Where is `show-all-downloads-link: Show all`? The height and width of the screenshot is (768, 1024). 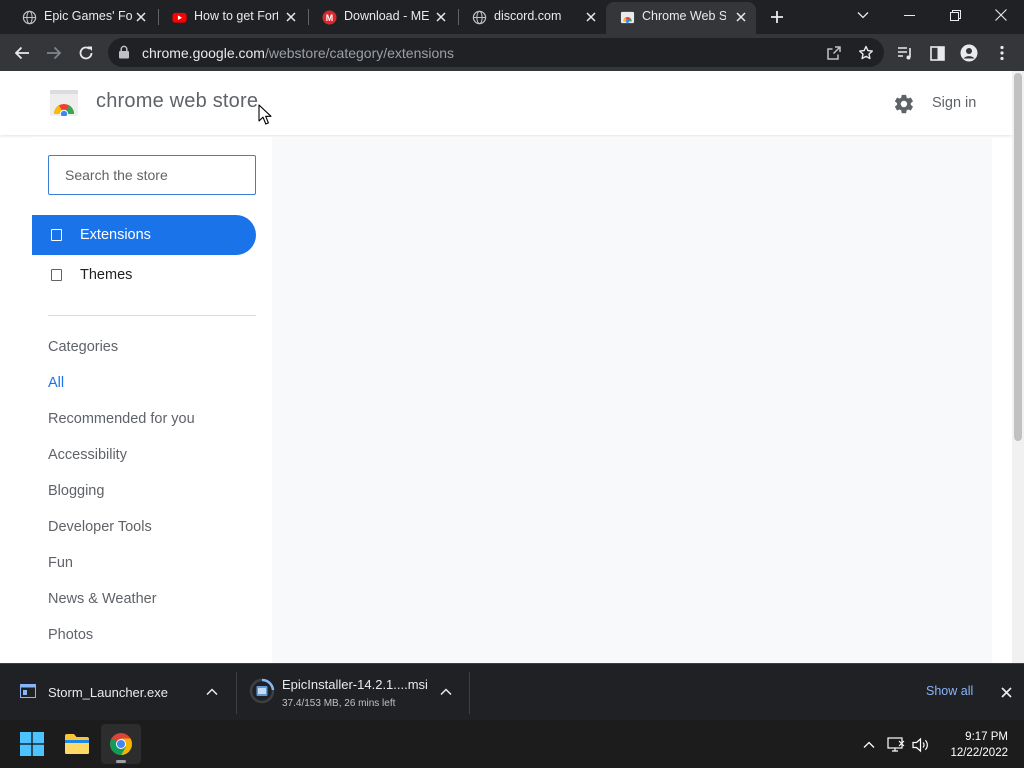
show-all-downloads-link: Show all is located at coordinates (949, 691).